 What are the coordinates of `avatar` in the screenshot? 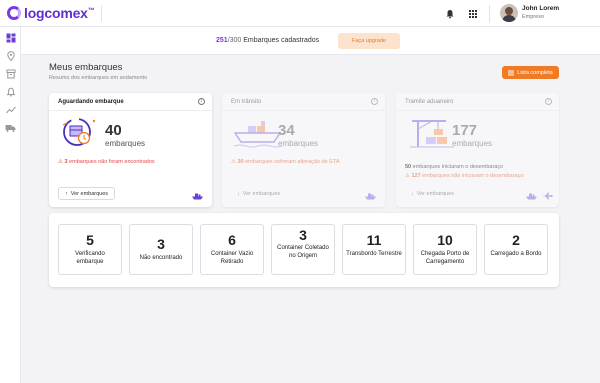 It's located at (509, 13).